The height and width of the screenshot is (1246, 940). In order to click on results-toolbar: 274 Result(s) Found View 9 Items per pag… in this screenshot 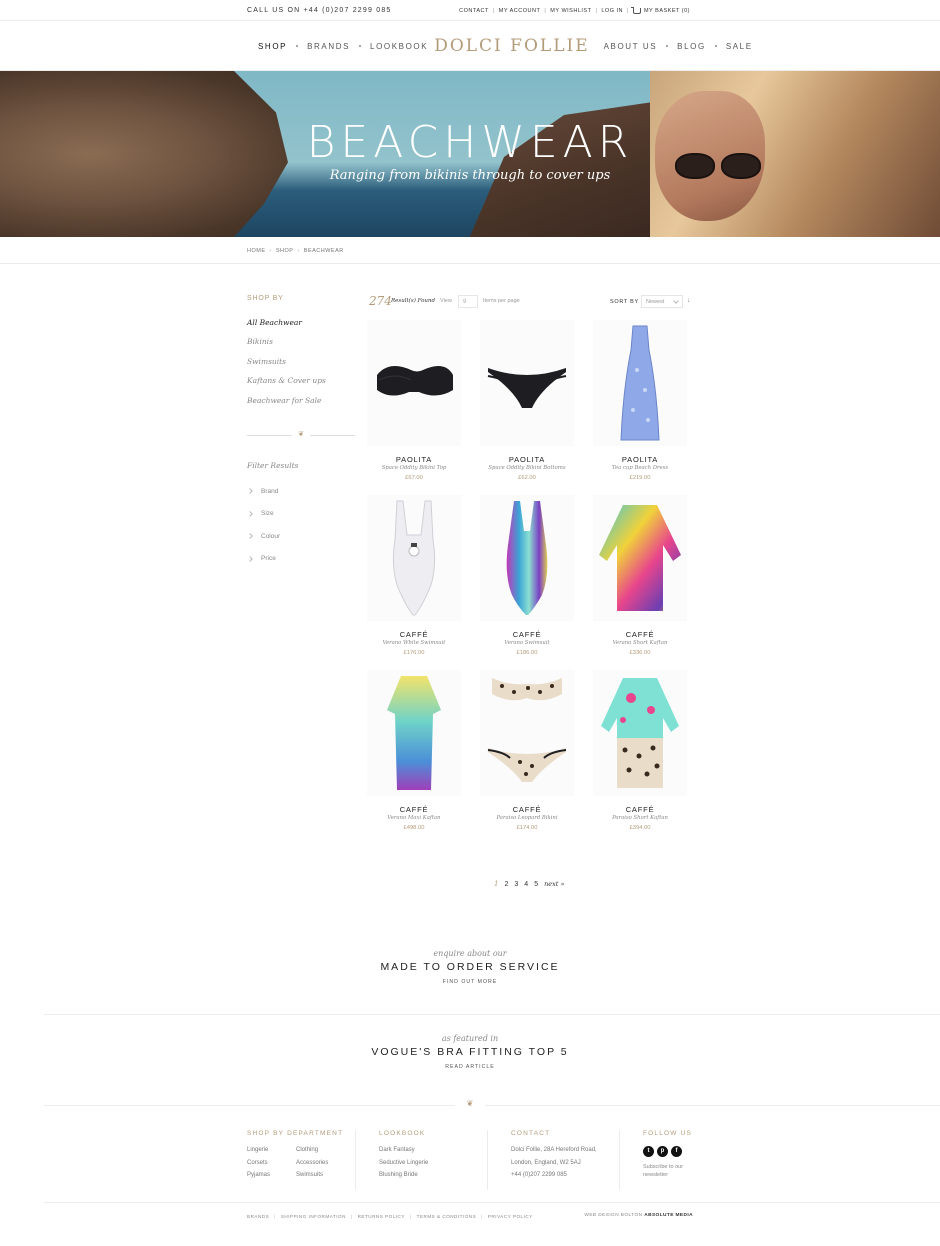, I will do `click(530, 302)`.